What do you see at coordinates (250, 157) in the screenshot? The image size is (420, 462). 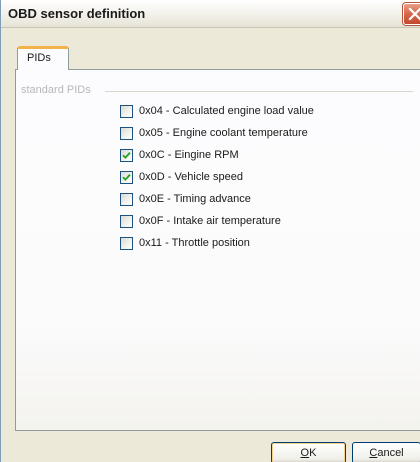 I see `pid-item-0x0c: 0x0C - Eingine RPM` at bounding box center [250, 157].